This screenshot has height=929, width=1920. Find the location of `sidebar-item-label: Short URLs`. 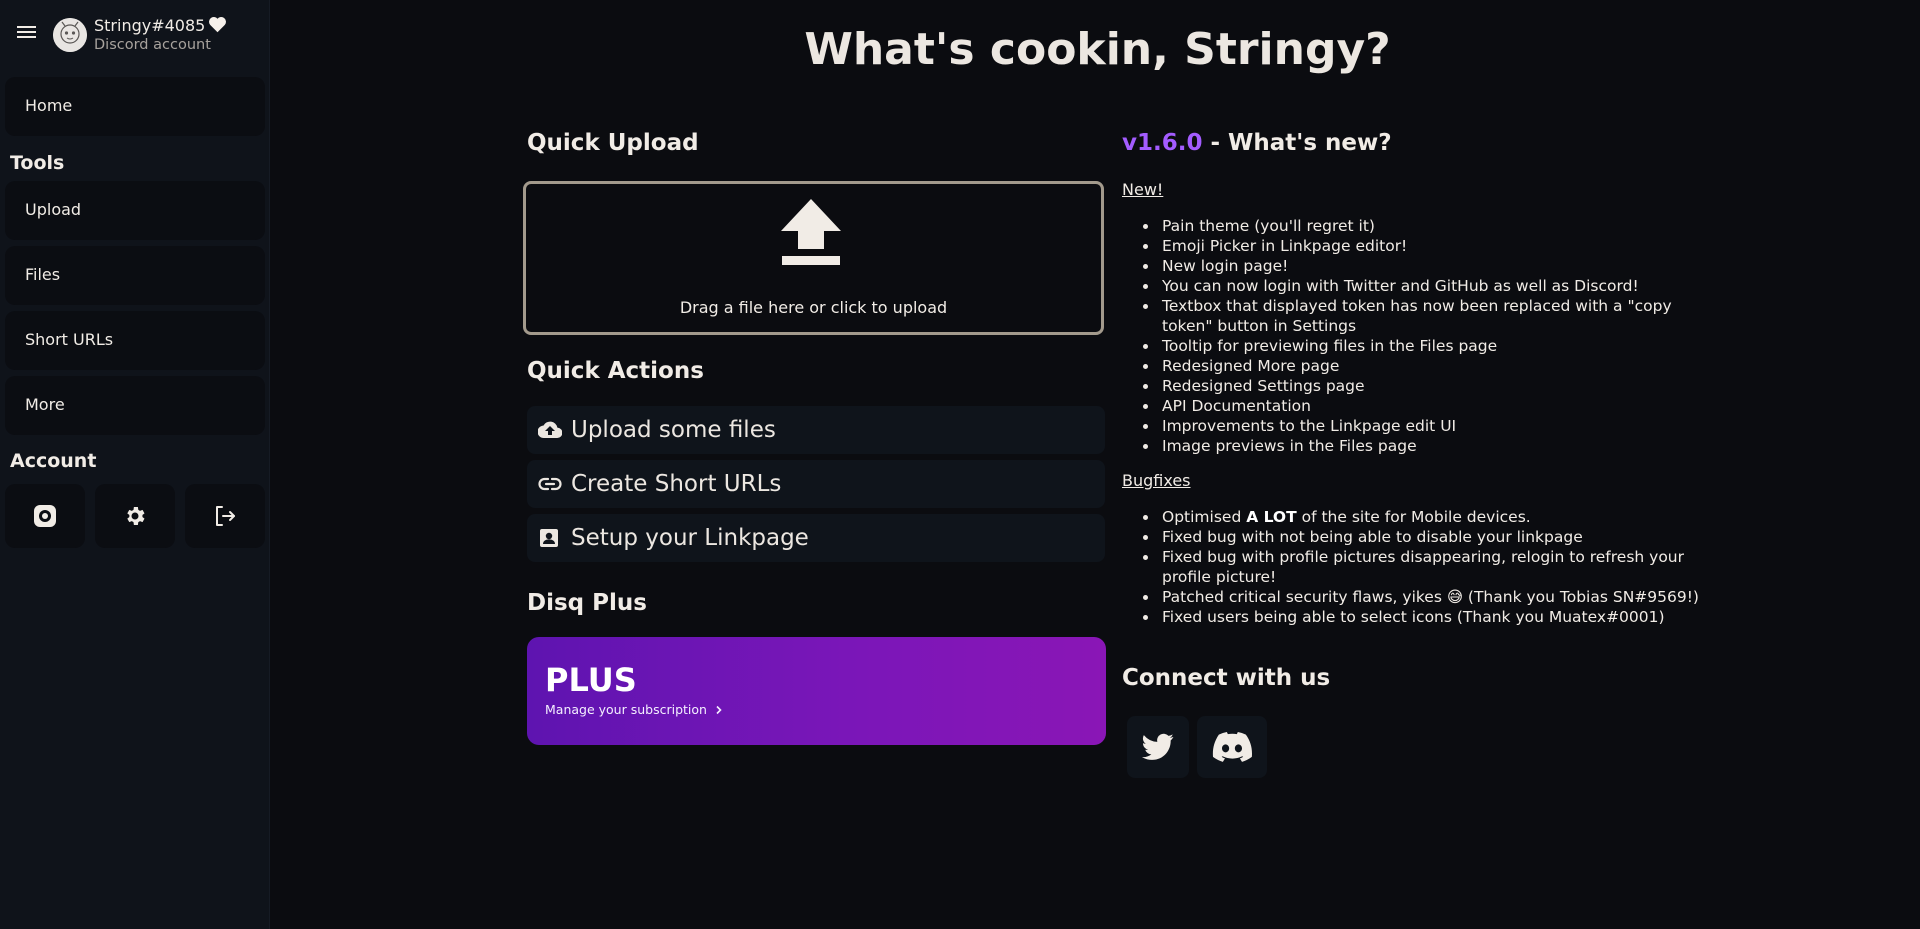

sidebar-item-label: Short URLs is located at coordinates (69, 339).